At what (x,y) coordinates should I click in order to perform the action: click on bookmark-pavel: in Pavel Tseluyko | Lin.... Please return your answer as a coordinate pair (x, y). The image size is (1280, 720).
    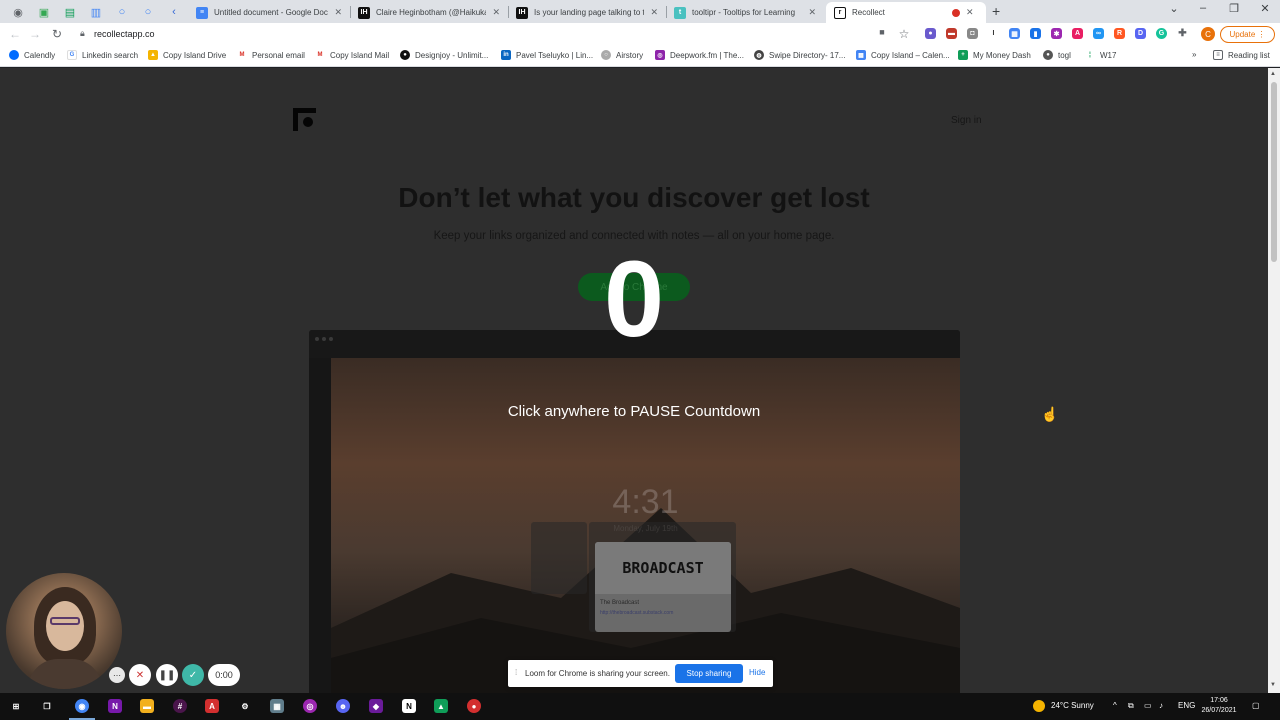
    Looking at the image, I should click on (547, 55).